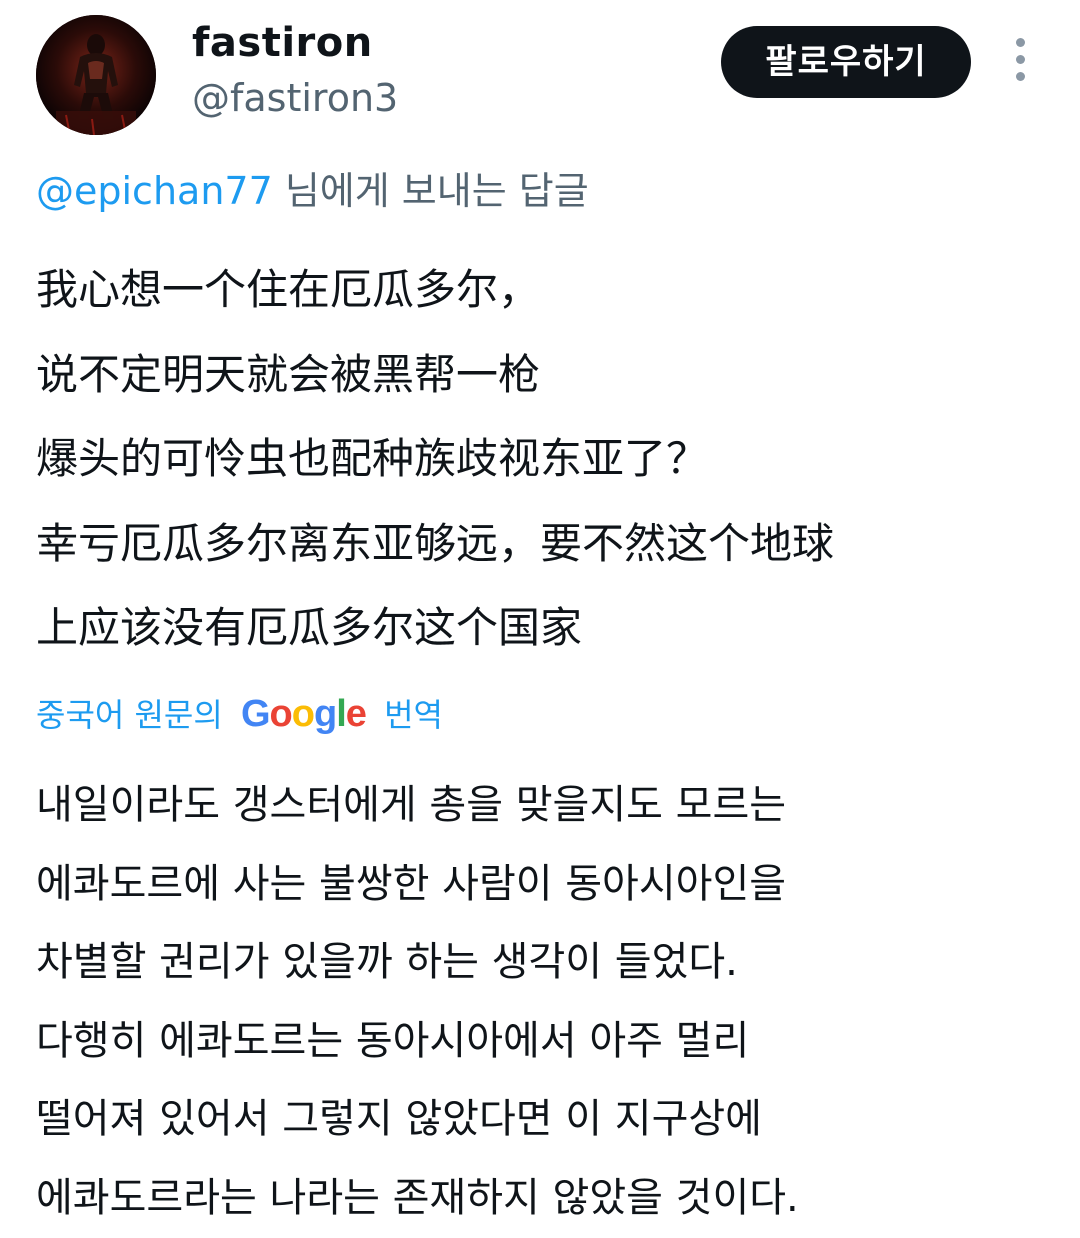  I want to click on translated-line: 내일이라도 갱스터에게 총을 맞을지도 모르는, so click(411, 805).